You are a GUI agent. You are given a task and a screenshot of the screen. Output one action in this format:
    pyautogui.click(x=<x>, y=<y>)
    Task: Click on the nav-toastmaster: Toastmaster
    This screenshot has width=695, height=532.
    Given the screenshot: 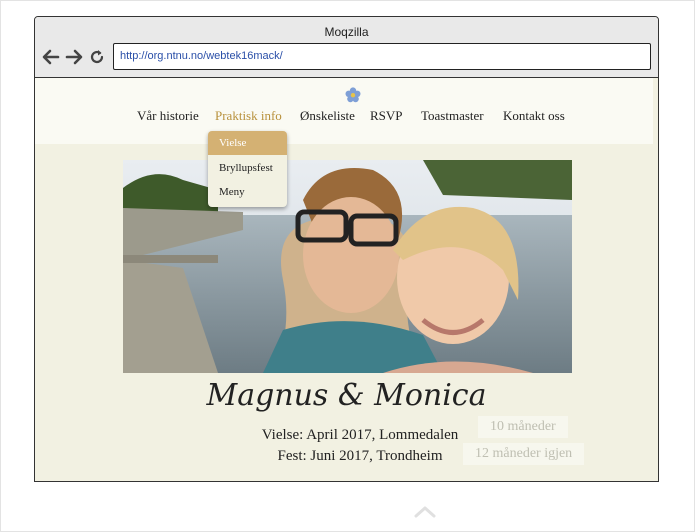 What is the action you would take?
    pyautogui.click(x=452, y=116)
    